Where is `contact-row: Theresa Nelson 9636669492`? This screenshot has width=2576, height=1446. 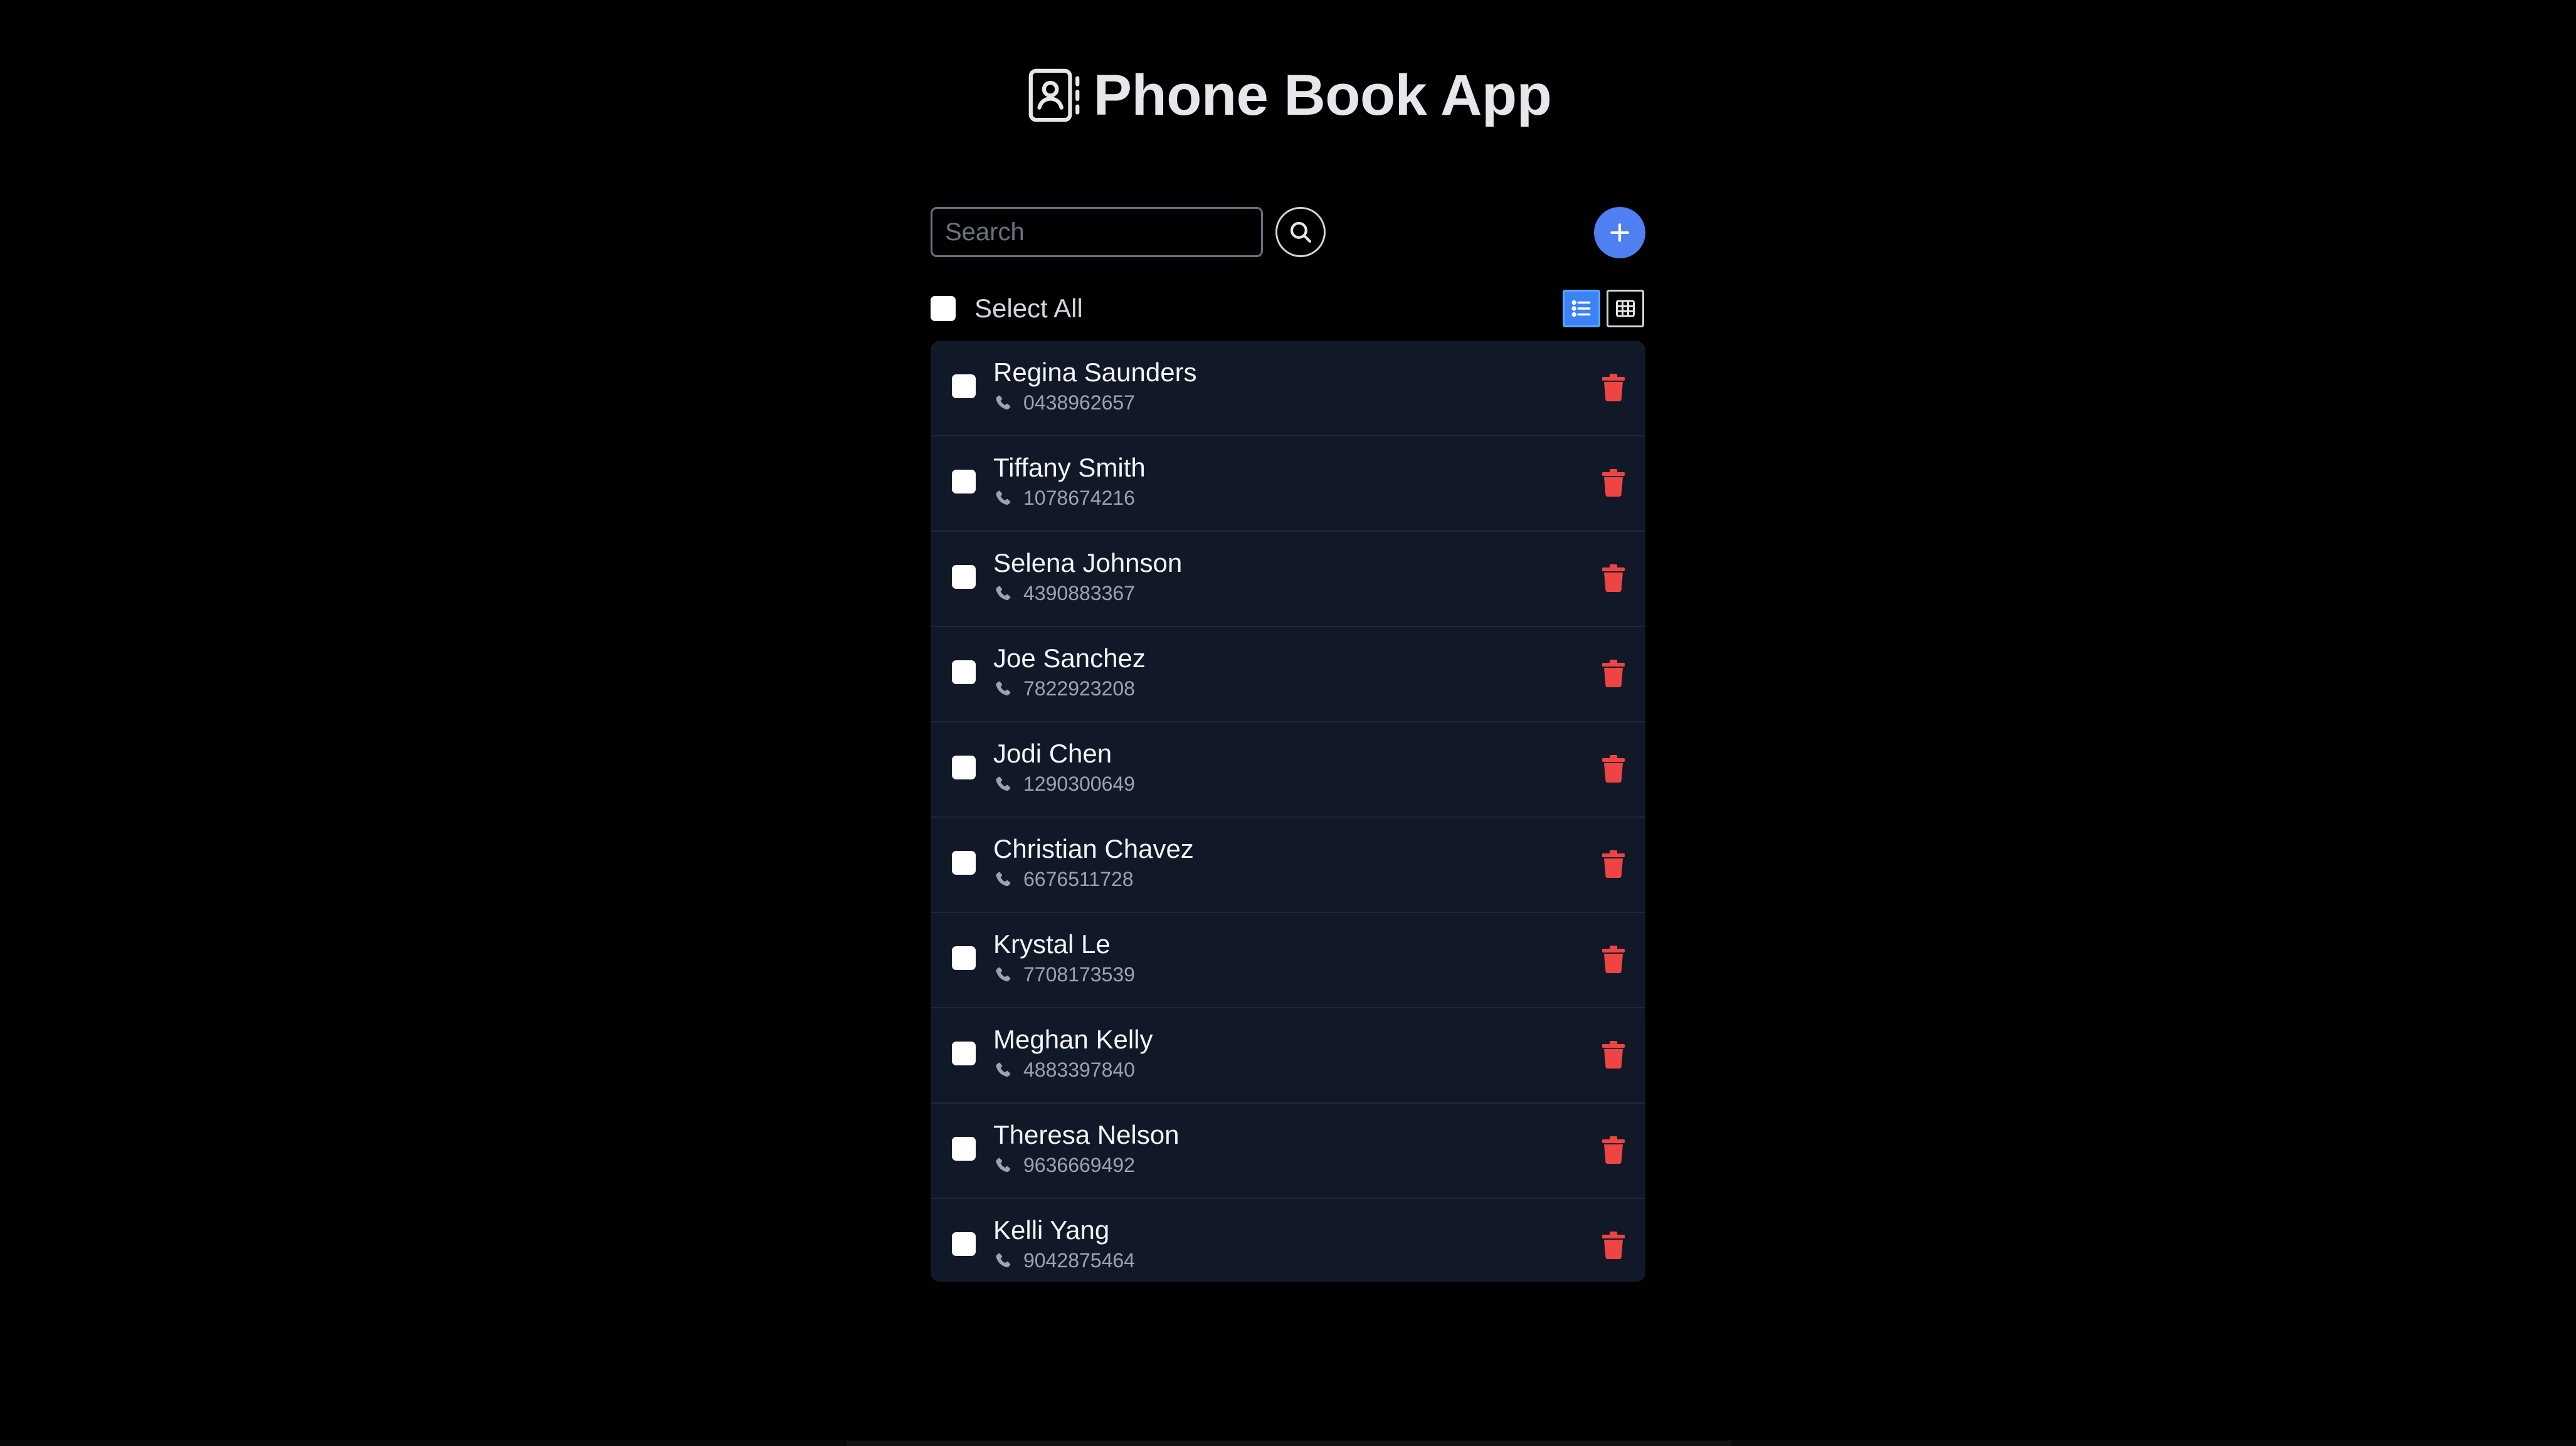
contact-row: Theresa Nelson 9636669492 is located at coordinates (1288, 1151).